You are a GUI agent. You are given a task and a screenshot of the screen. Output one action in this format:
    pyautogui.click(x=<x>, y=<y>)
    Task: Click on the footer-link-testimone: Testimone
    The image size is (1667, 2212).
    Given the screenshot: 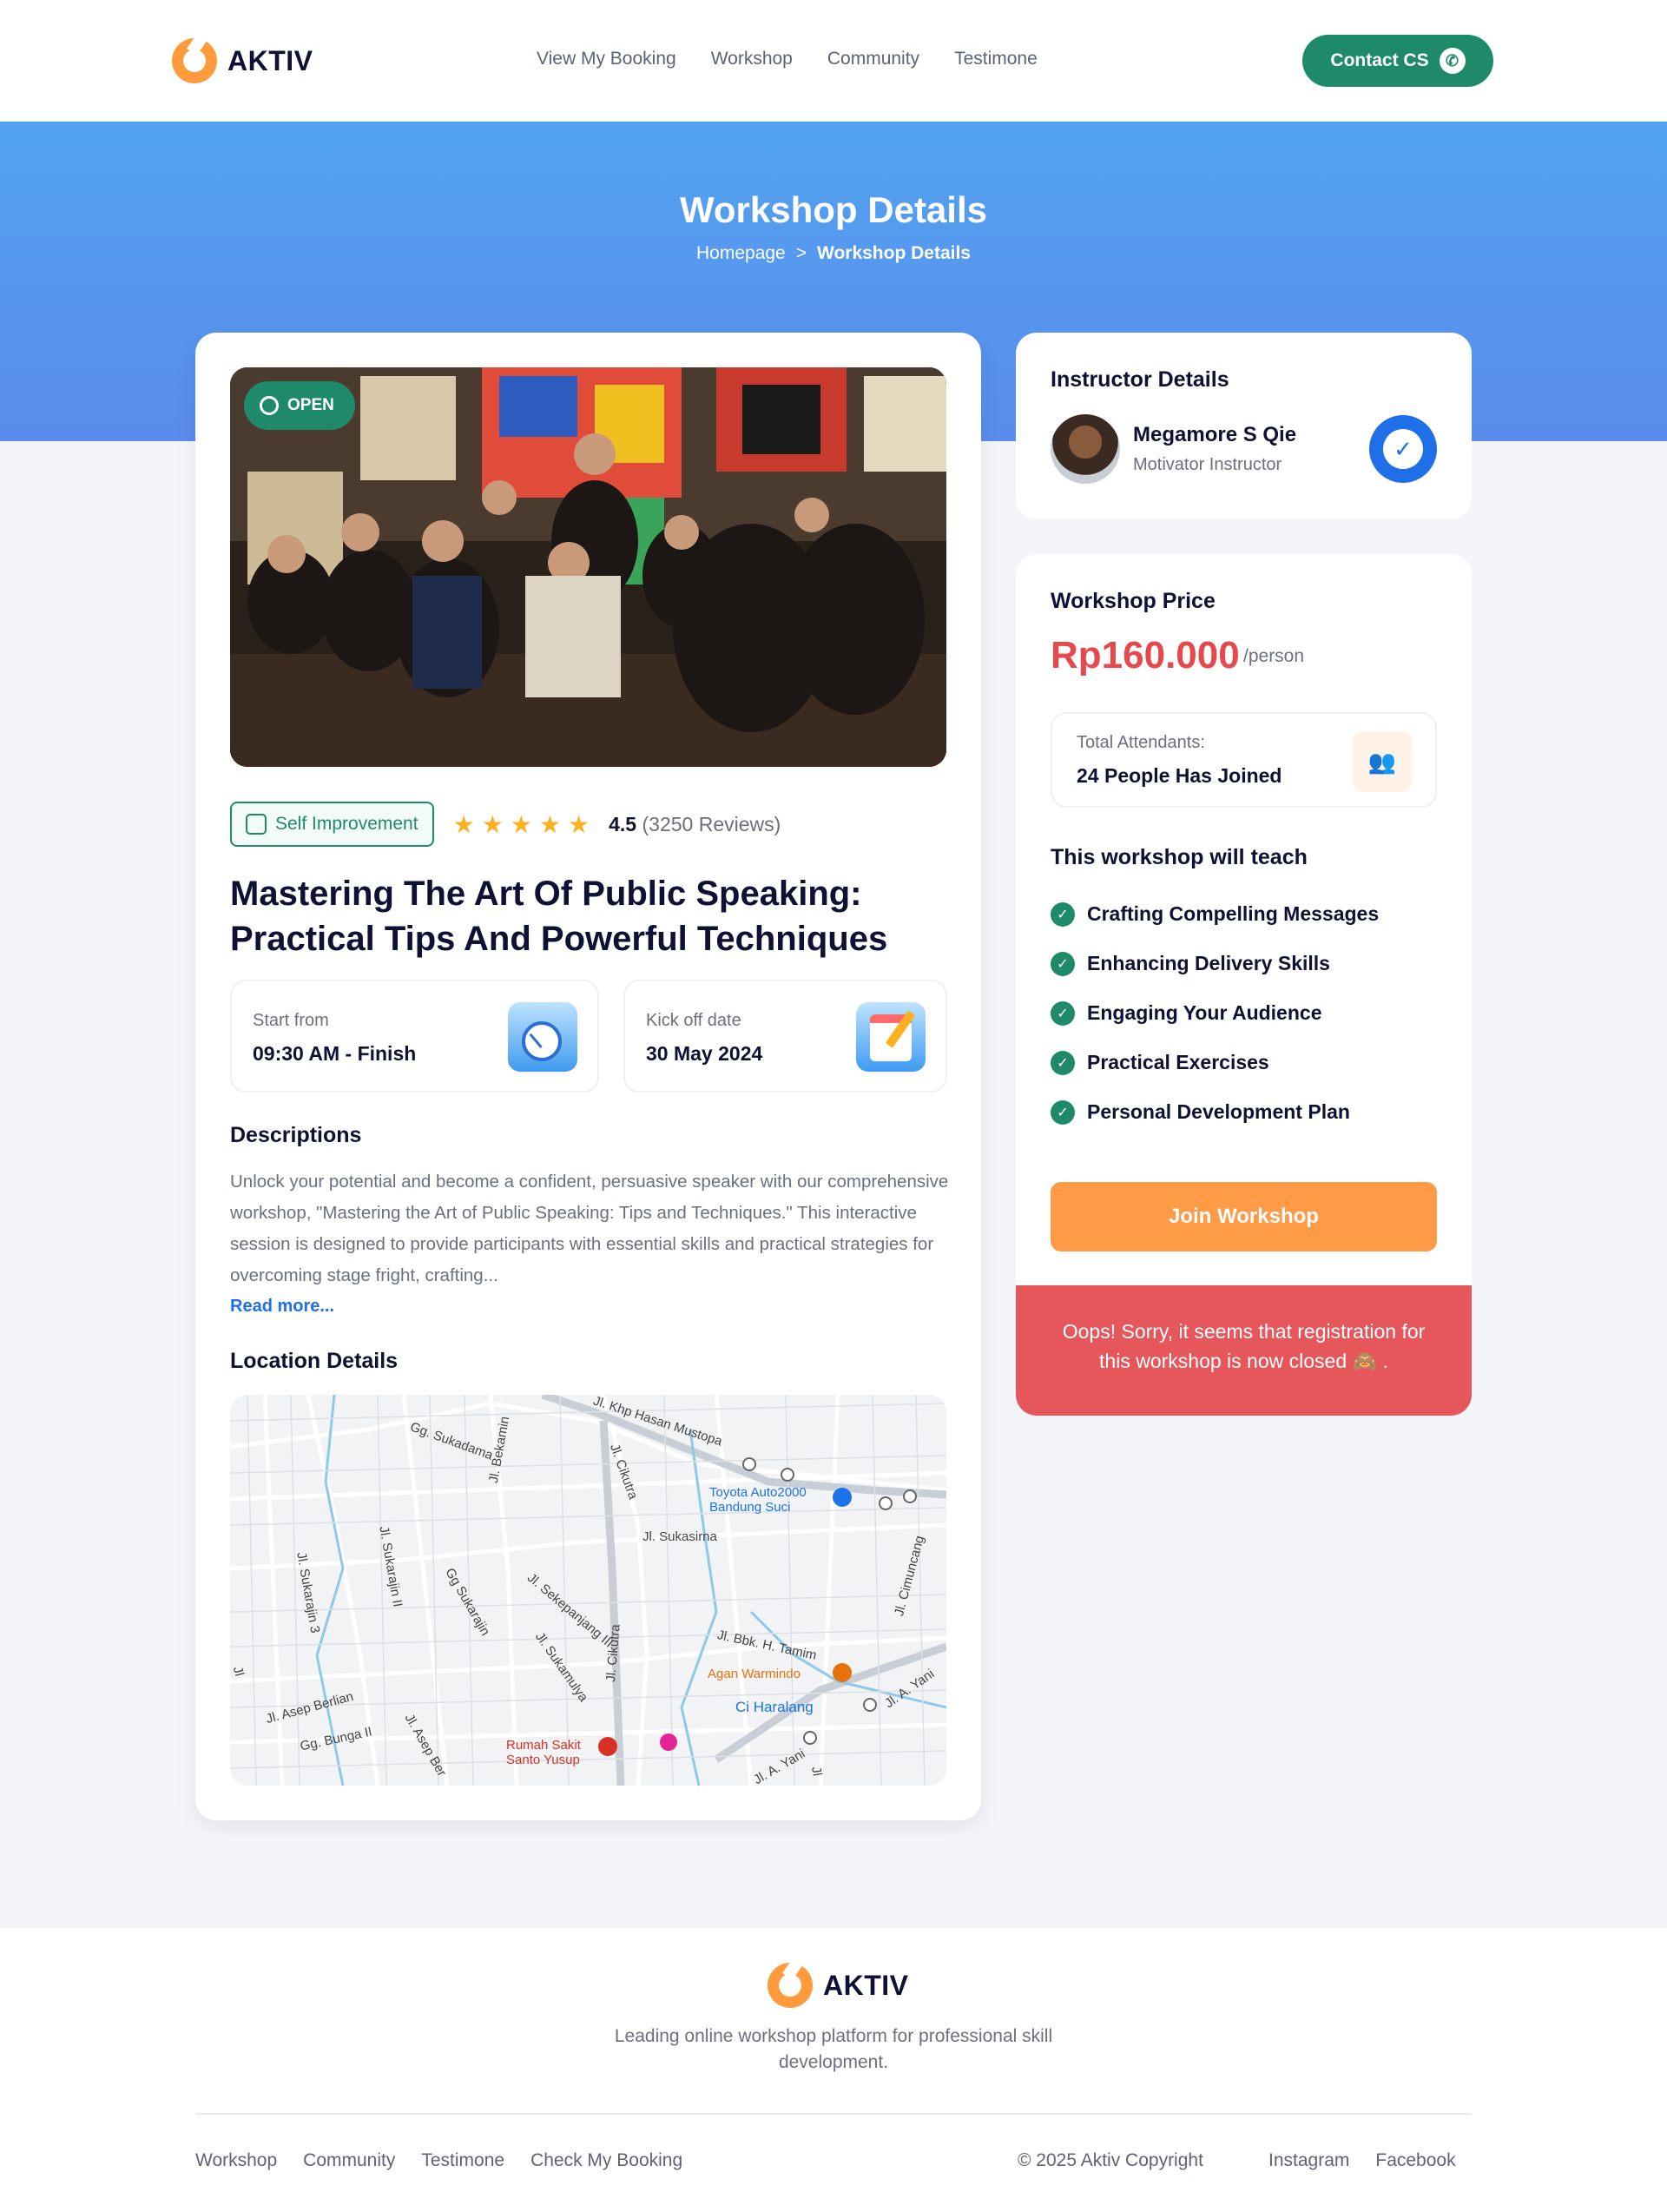 What is the action you would take?
    pyautogui.click(x=462, y=2161)
    